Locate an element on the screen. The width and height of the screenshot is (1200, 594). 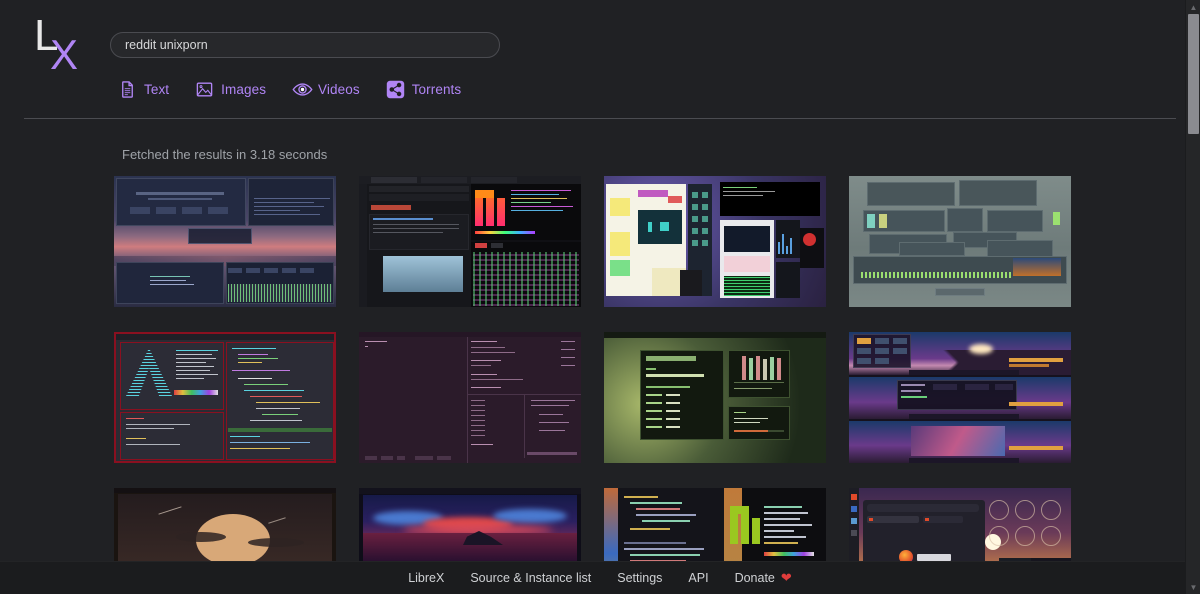
results-status: Fetched the results in 3.18 seconds is located at coordinates (225, 154).